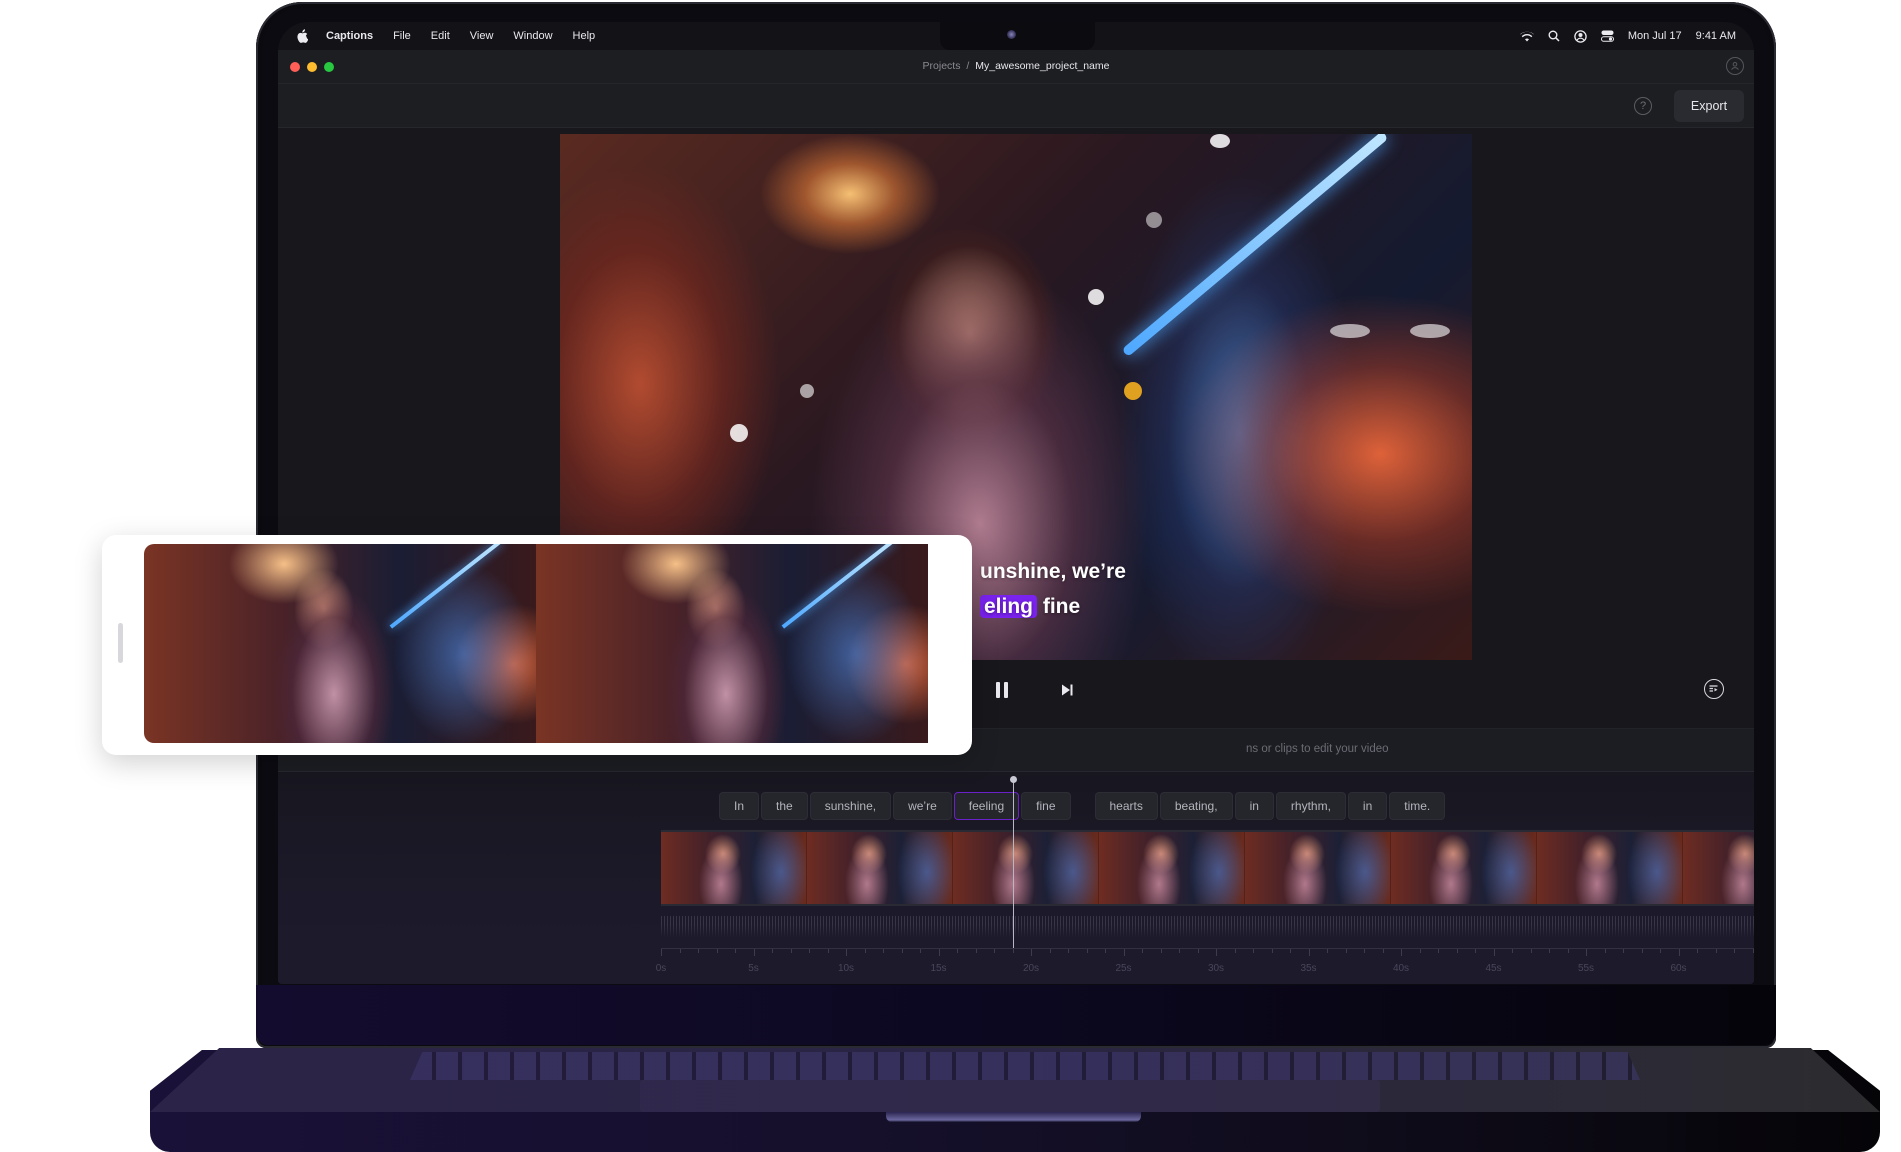  Describe the element at coordinates (1526, 36) in the screenshot. I see `wifi-icon` at that location.